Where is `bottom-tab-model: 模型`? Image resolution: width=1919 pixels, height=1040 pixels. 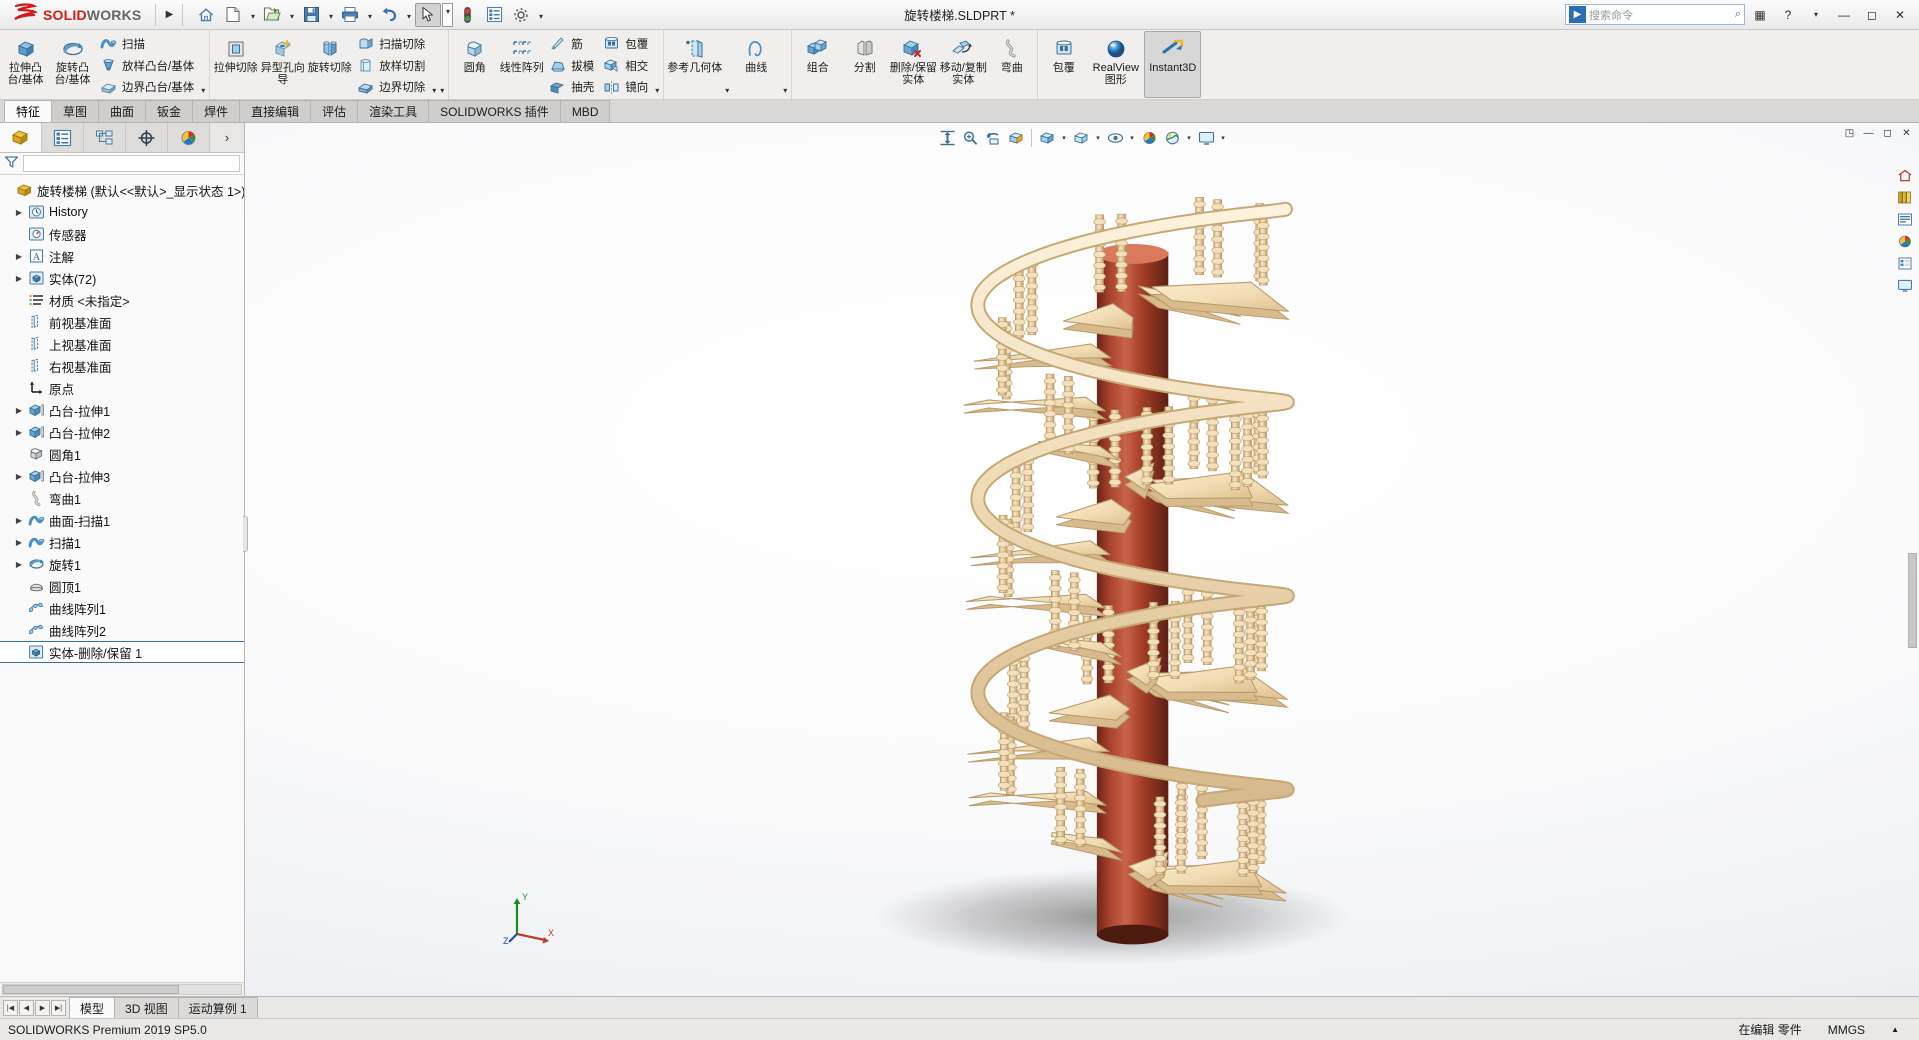
bottom-tab-model: 模型 is located at coordinates (92, 1007).